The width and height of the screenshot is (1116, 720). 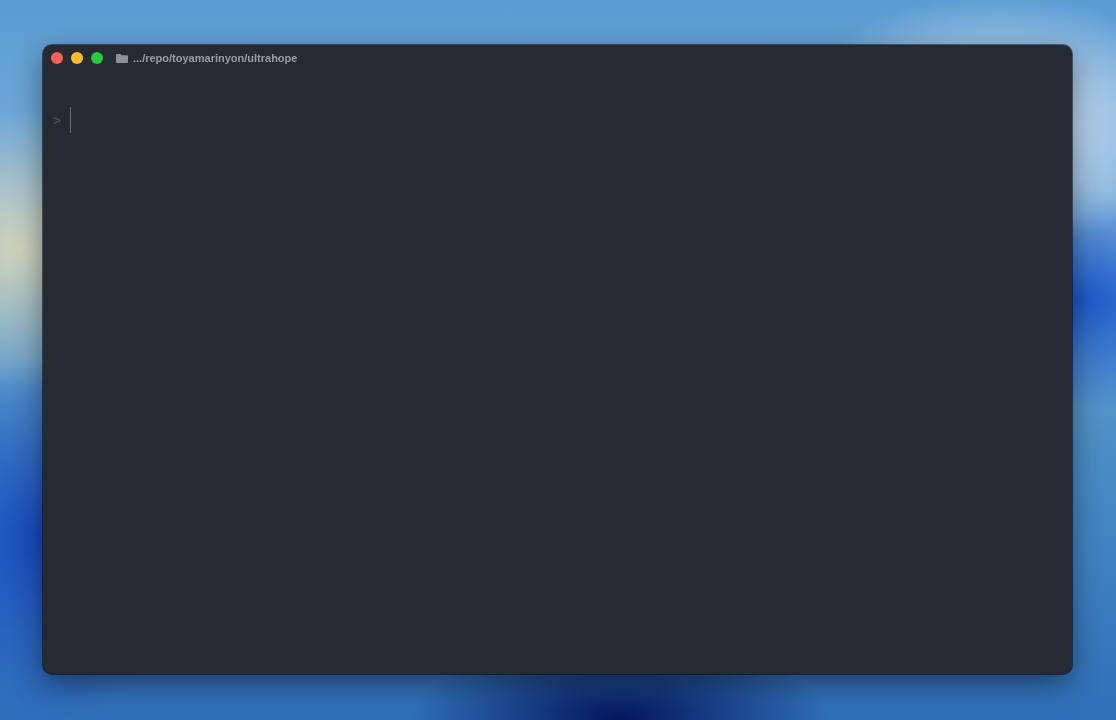 What do you see at coordinates (57, 58) in the screenshot?
I see `close-button` at bounding box center [57, 58].